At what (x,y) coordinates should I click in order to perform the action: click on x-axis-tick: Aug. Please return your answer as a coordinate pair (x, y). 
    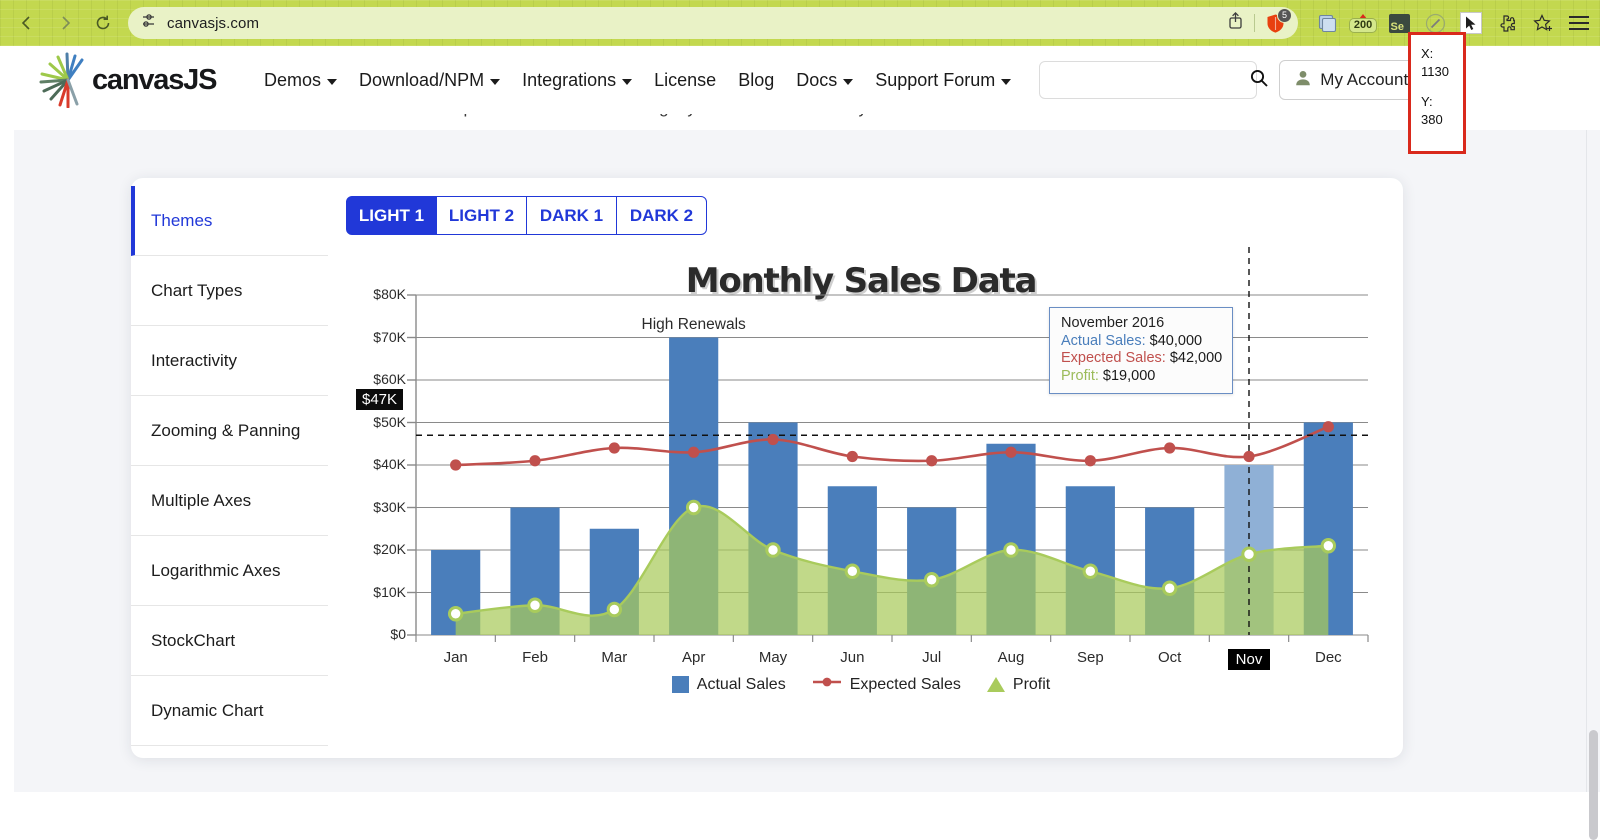
    Looking at the image, I should click on (1011, 657).